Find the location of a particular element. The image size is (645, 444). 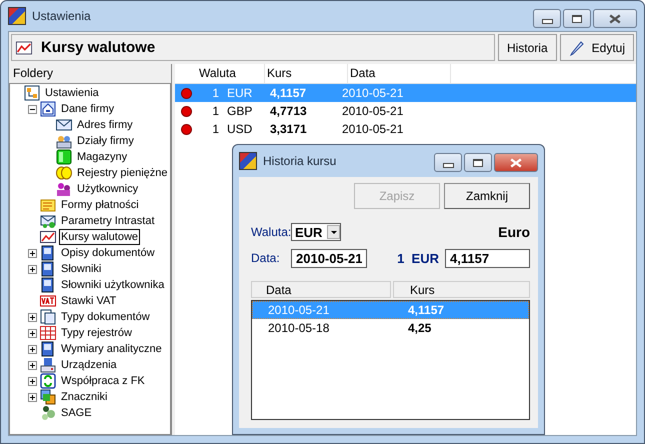

tree-item: Typy rejestrów is located at coordinates (96, 333).